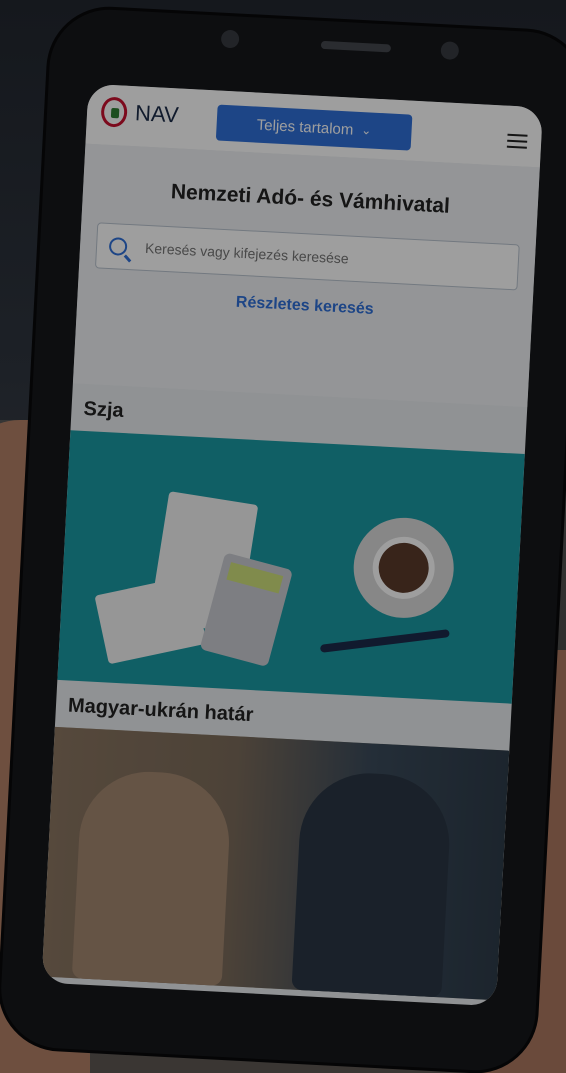 The width and height of the screenshot is (566, 1073). Describe the element at coordinates (356, 46) in the screenshot. I see `speaker-grille` at that location.